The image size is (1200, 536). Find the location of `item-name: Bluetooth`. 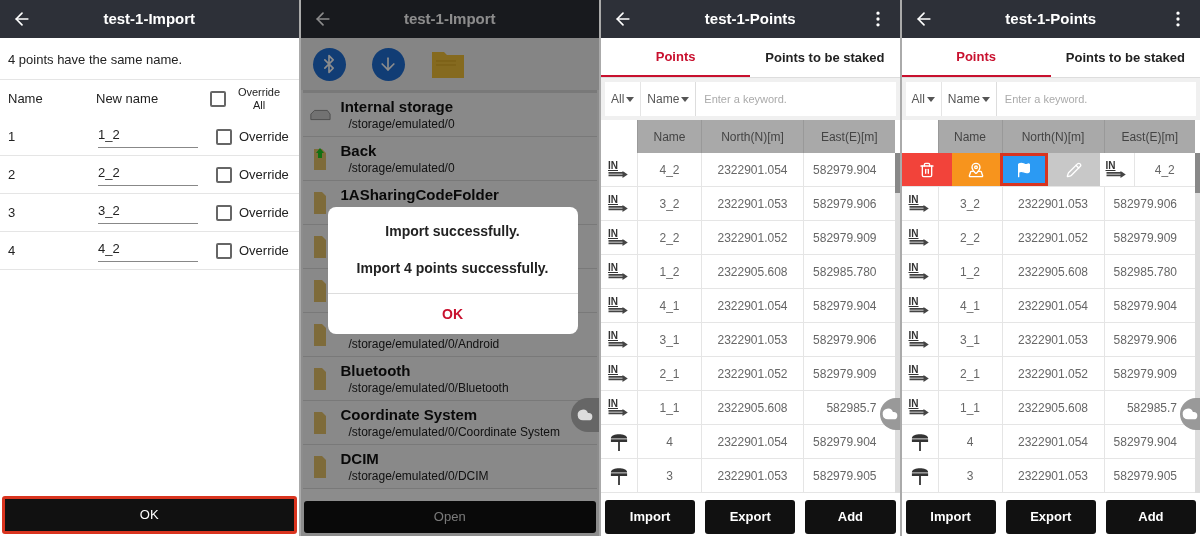

item-name: Bluetooth is located at coordinates (376, 370).